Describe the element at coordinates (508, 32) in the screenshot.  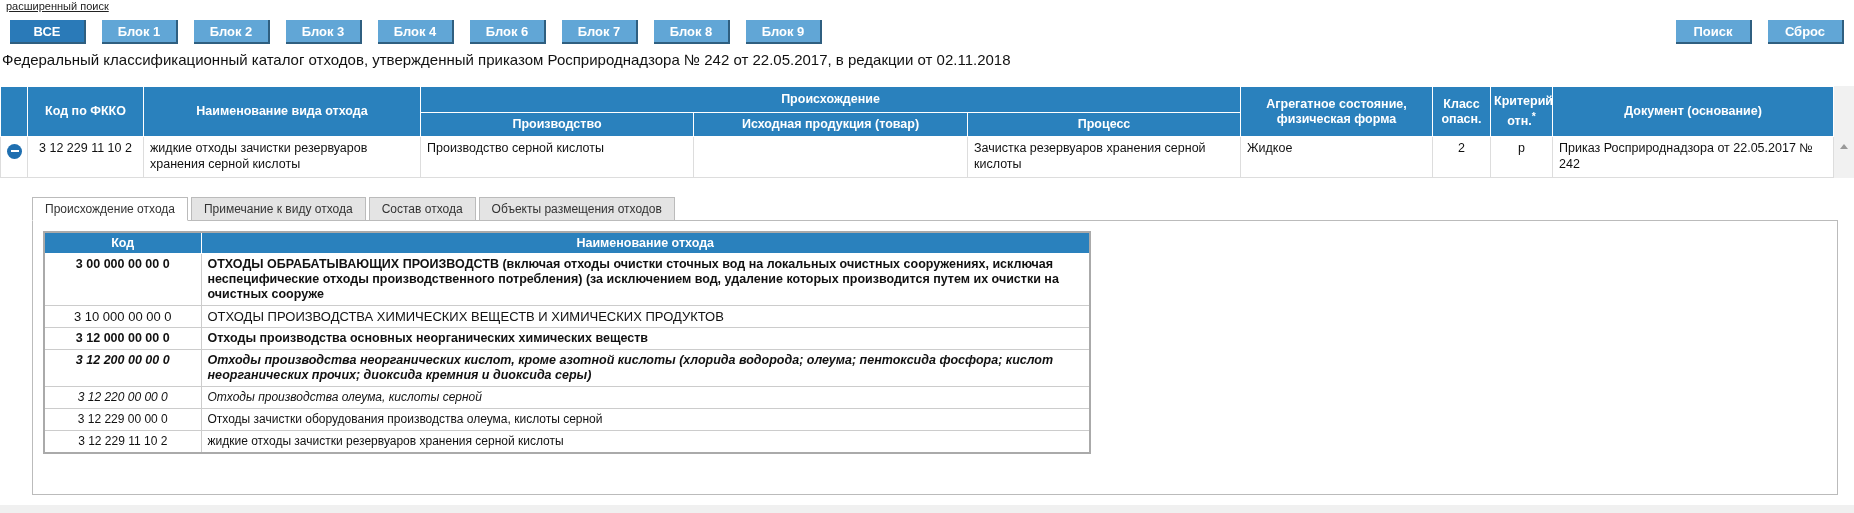
I see `block-button: Блок 6` at that location.